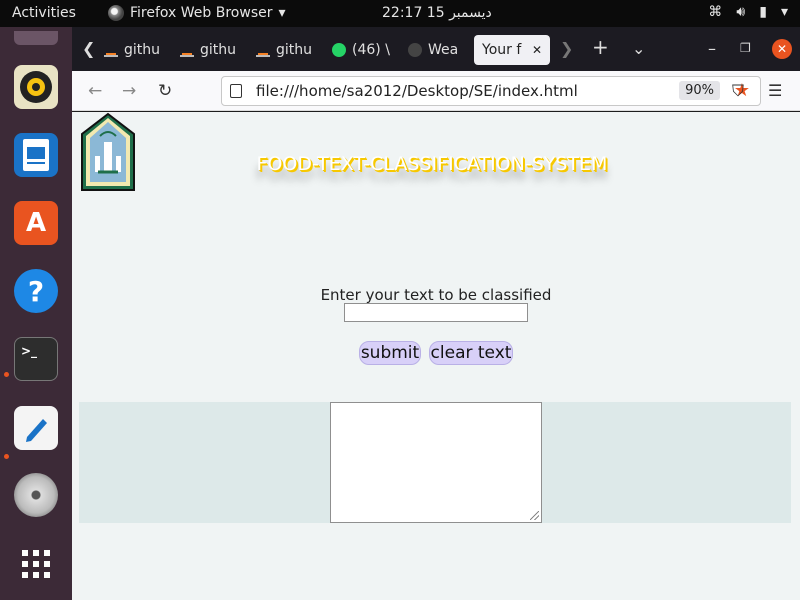  What do you see at coordinates (36, 223) in the screenshot?
I see `software-icon: A` at bounding box center [36, 223].